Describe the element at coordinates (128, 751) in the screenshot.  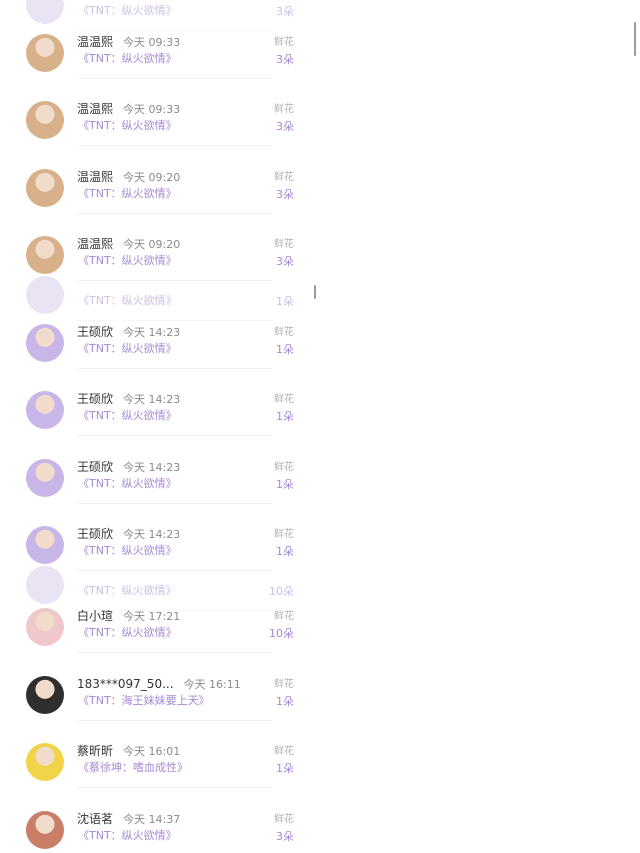
I see `user-name: 蔡昕昕 今天 16:01` at that location.